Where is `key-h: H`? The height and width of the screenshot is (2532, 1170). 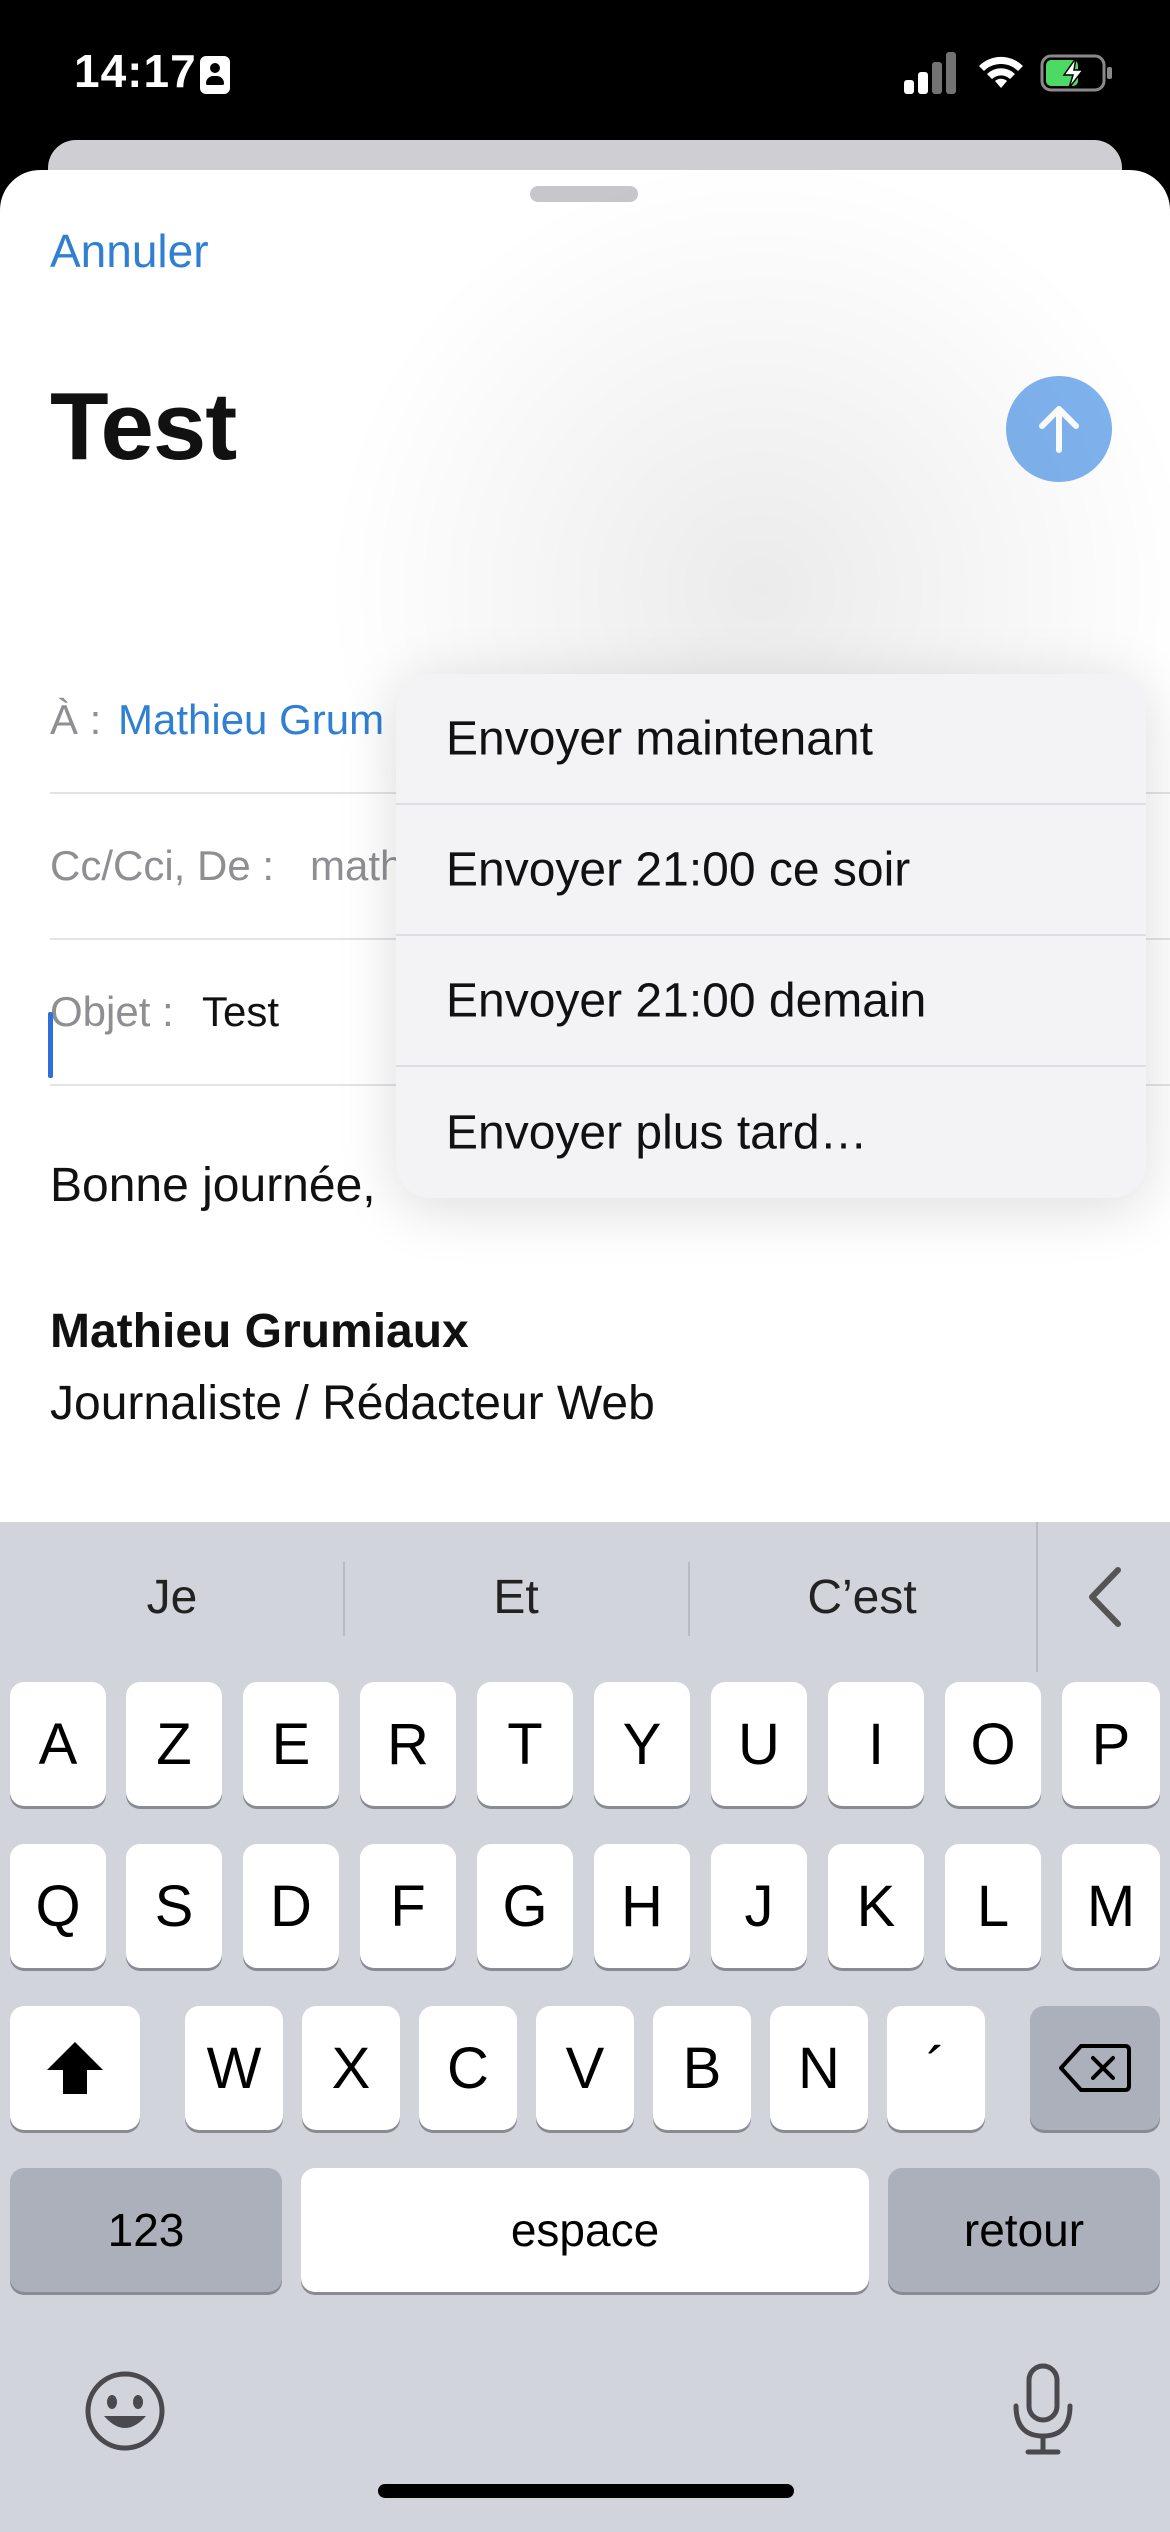
key-h: H is located at coordinates (642, 1906).